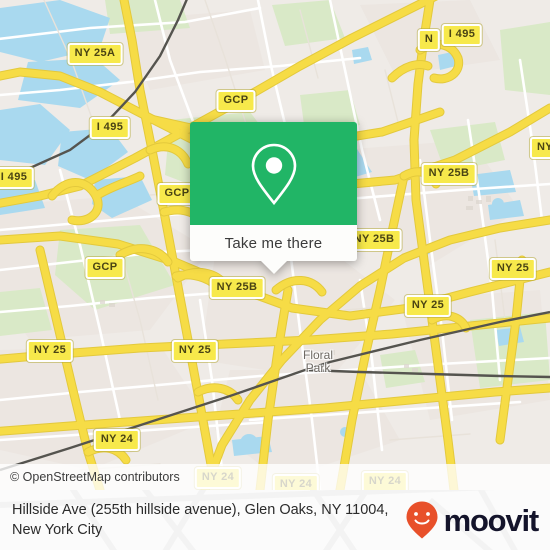  I want to click on attribution-text: © OpenStreetMap contributors, so click(90, 477).